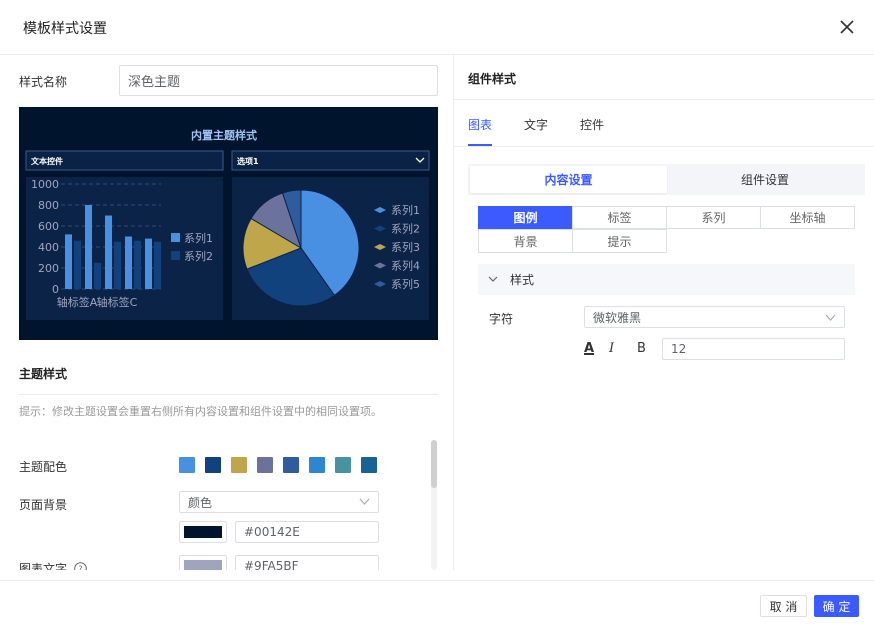 Image resolution: width=874 pixels, height=631 pixels. What do you see at coordinates (203, 565) in the screenshot?
I see `chart-text-color-swatch` at bounding box center [203, 565].